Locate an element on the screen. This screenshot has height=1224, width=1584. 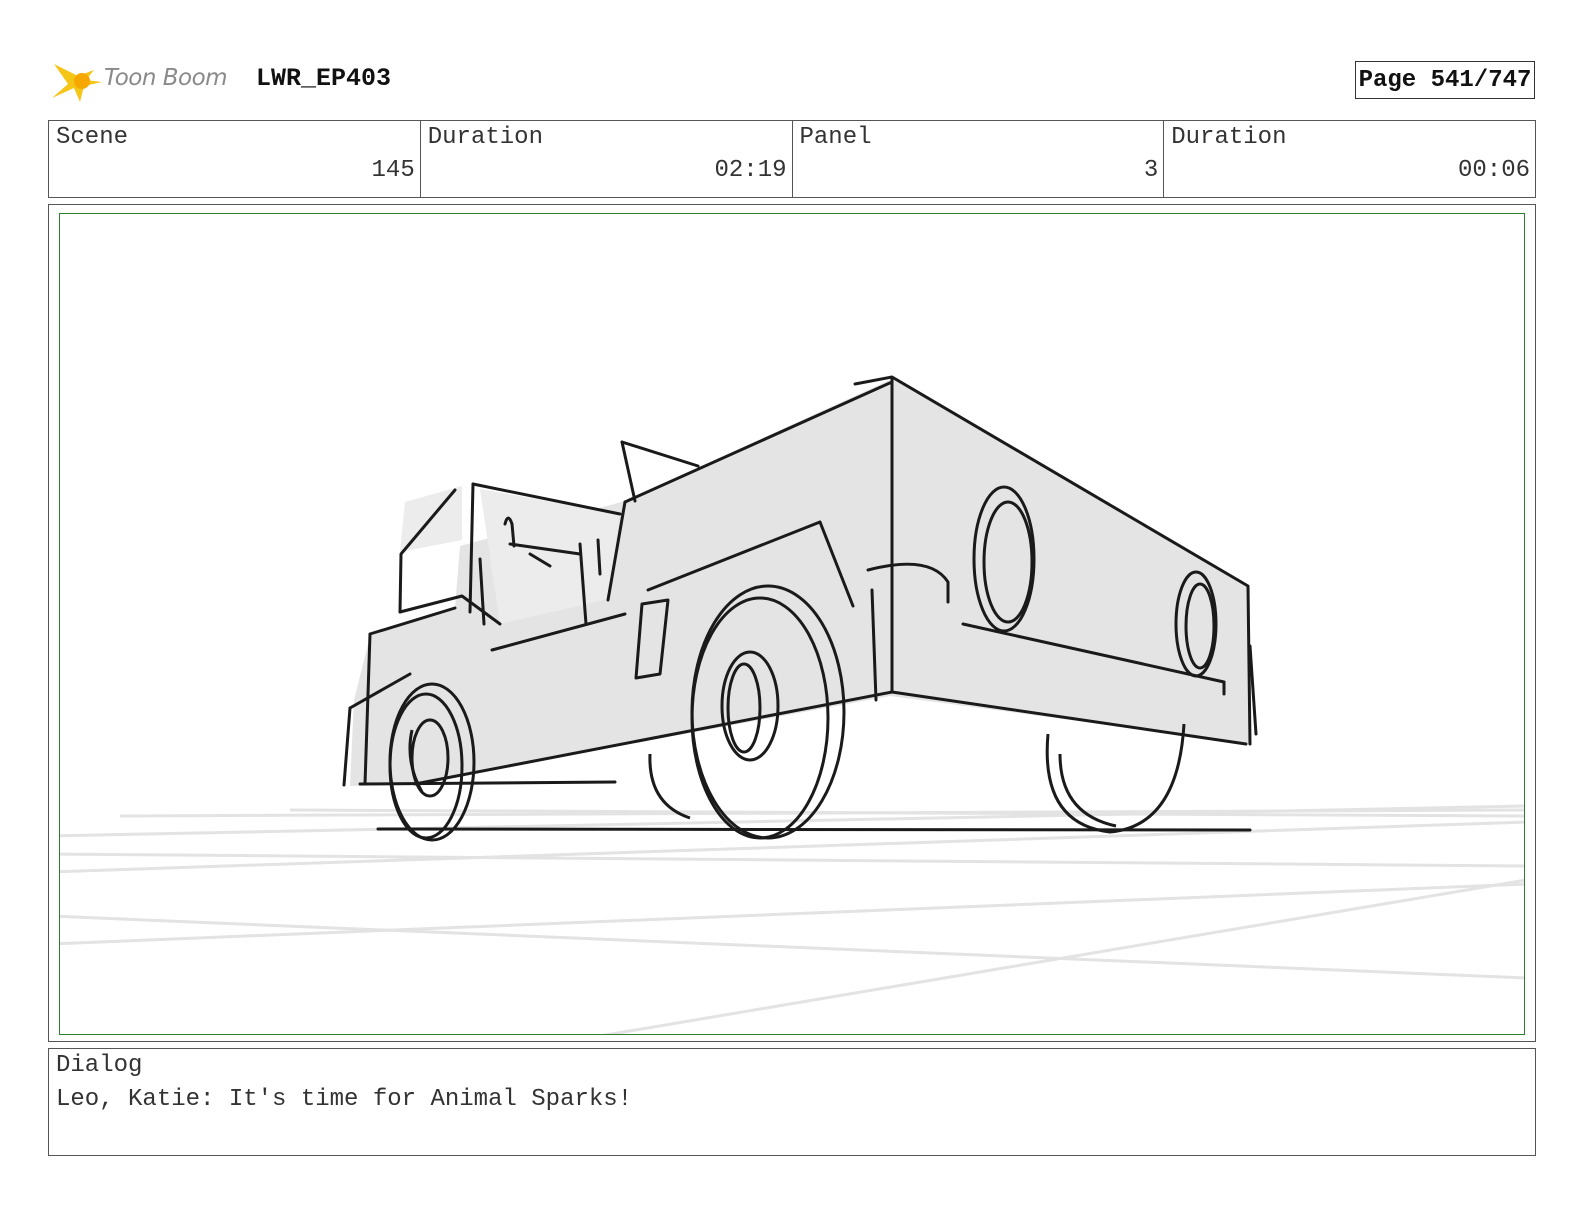
scene-label: Scene is located at coordinates (92, 137).